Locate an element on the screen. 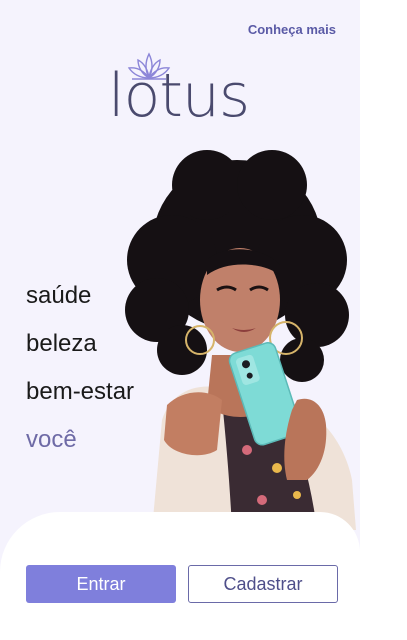 The image size is (407, 640). lotus-logo: lotus is located at coordinates (184, 88).